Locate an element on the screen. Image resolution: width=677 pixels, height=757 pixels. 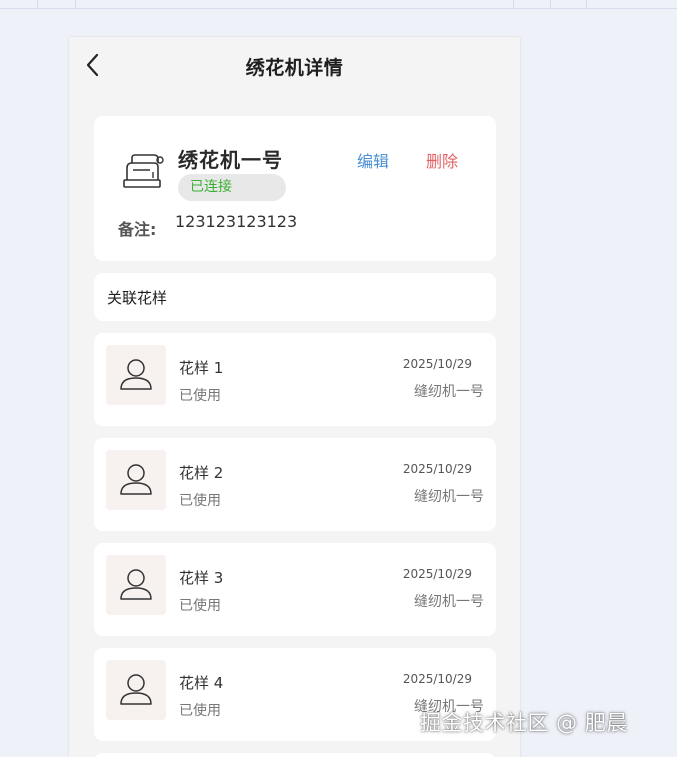
nav-bar: 绣花机详情 is located at coordinates (294, 66).